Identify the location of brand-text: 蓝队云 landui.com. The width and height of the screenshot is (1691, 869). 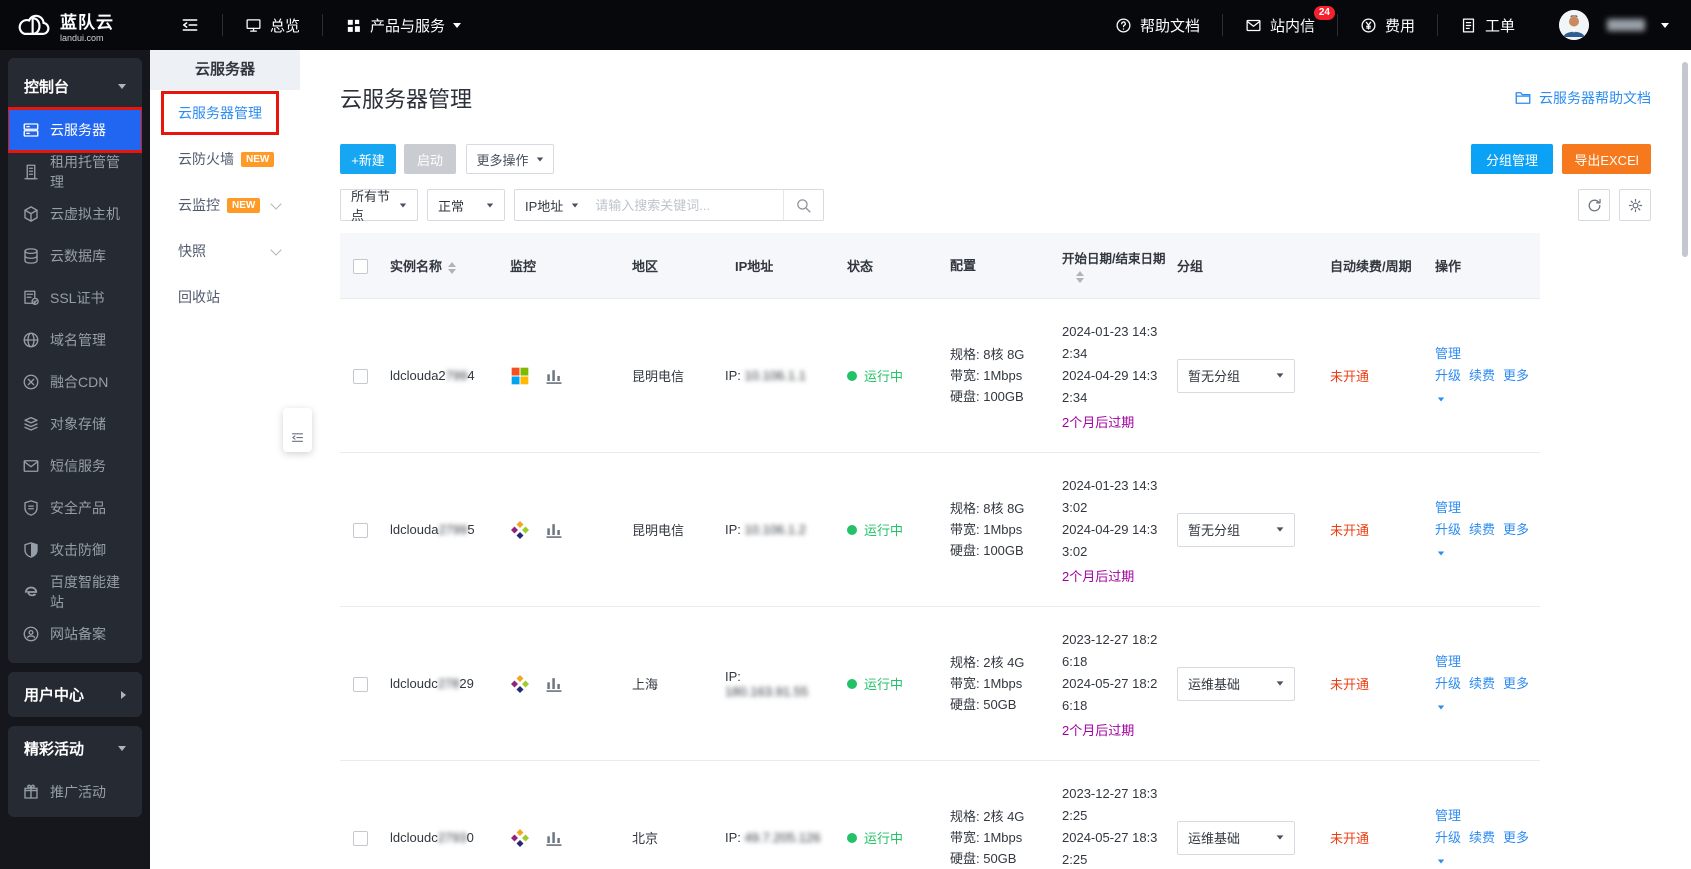
(87, 25).